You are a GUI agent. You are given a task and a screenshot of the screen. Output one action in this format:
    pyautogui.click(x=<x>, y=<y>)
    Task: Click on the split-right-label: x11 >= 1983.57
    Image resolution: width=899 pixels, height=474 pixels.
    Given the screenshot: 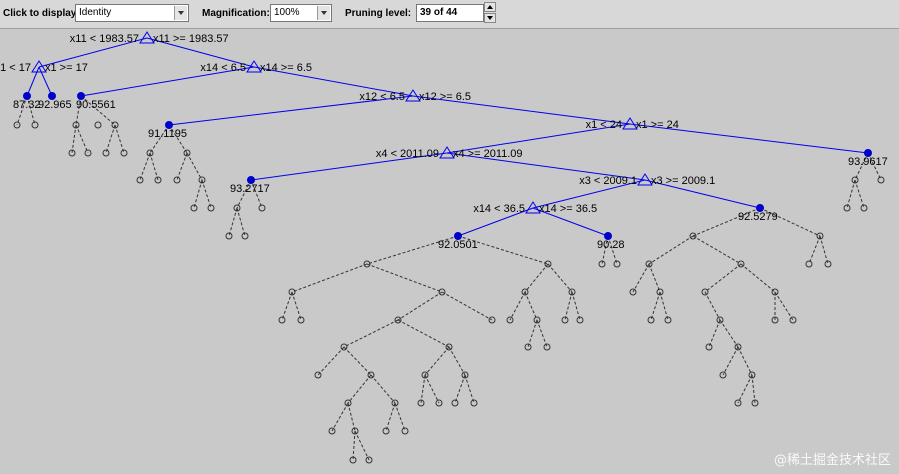 What is the action you would take?
    pyautogui.click(x=191, y=39)
    